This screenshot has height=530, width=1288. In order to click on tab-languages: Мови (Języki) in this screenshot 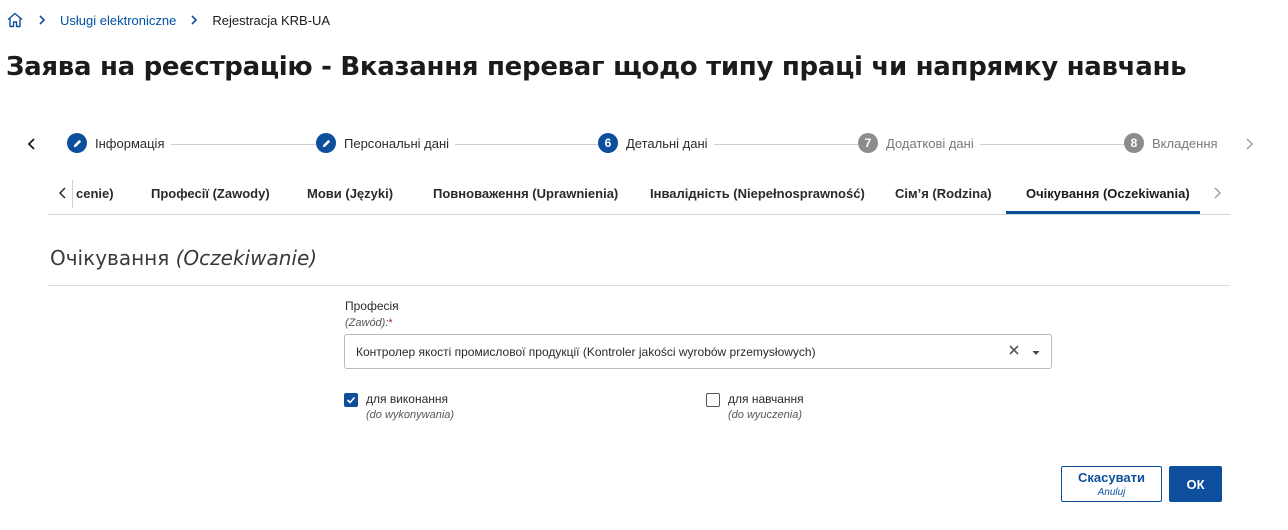, I will do `click(350, 193)`.